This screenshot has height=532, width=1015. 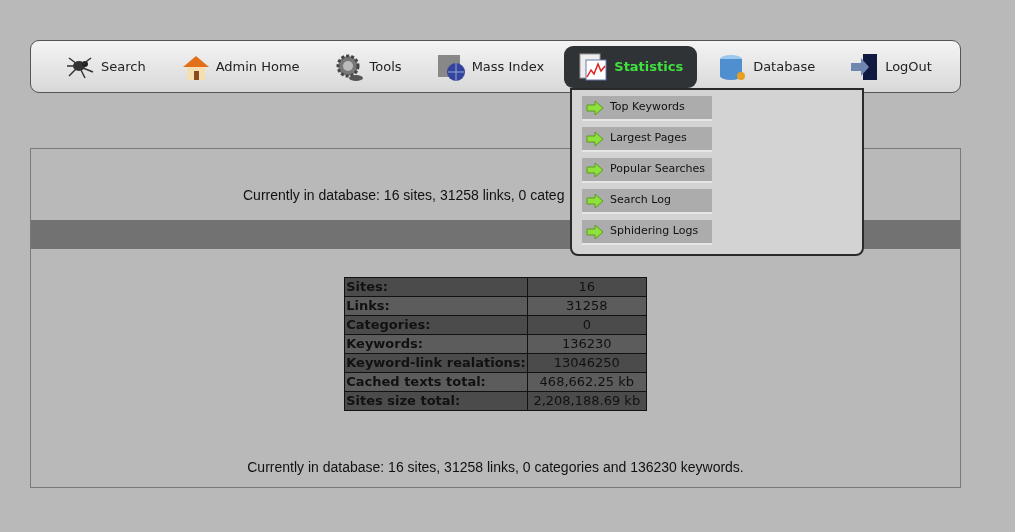 What do you see at coordinates (587, 344) in the screenshot?
I see `stat-value: 136230` at bounding box center [587, 344].